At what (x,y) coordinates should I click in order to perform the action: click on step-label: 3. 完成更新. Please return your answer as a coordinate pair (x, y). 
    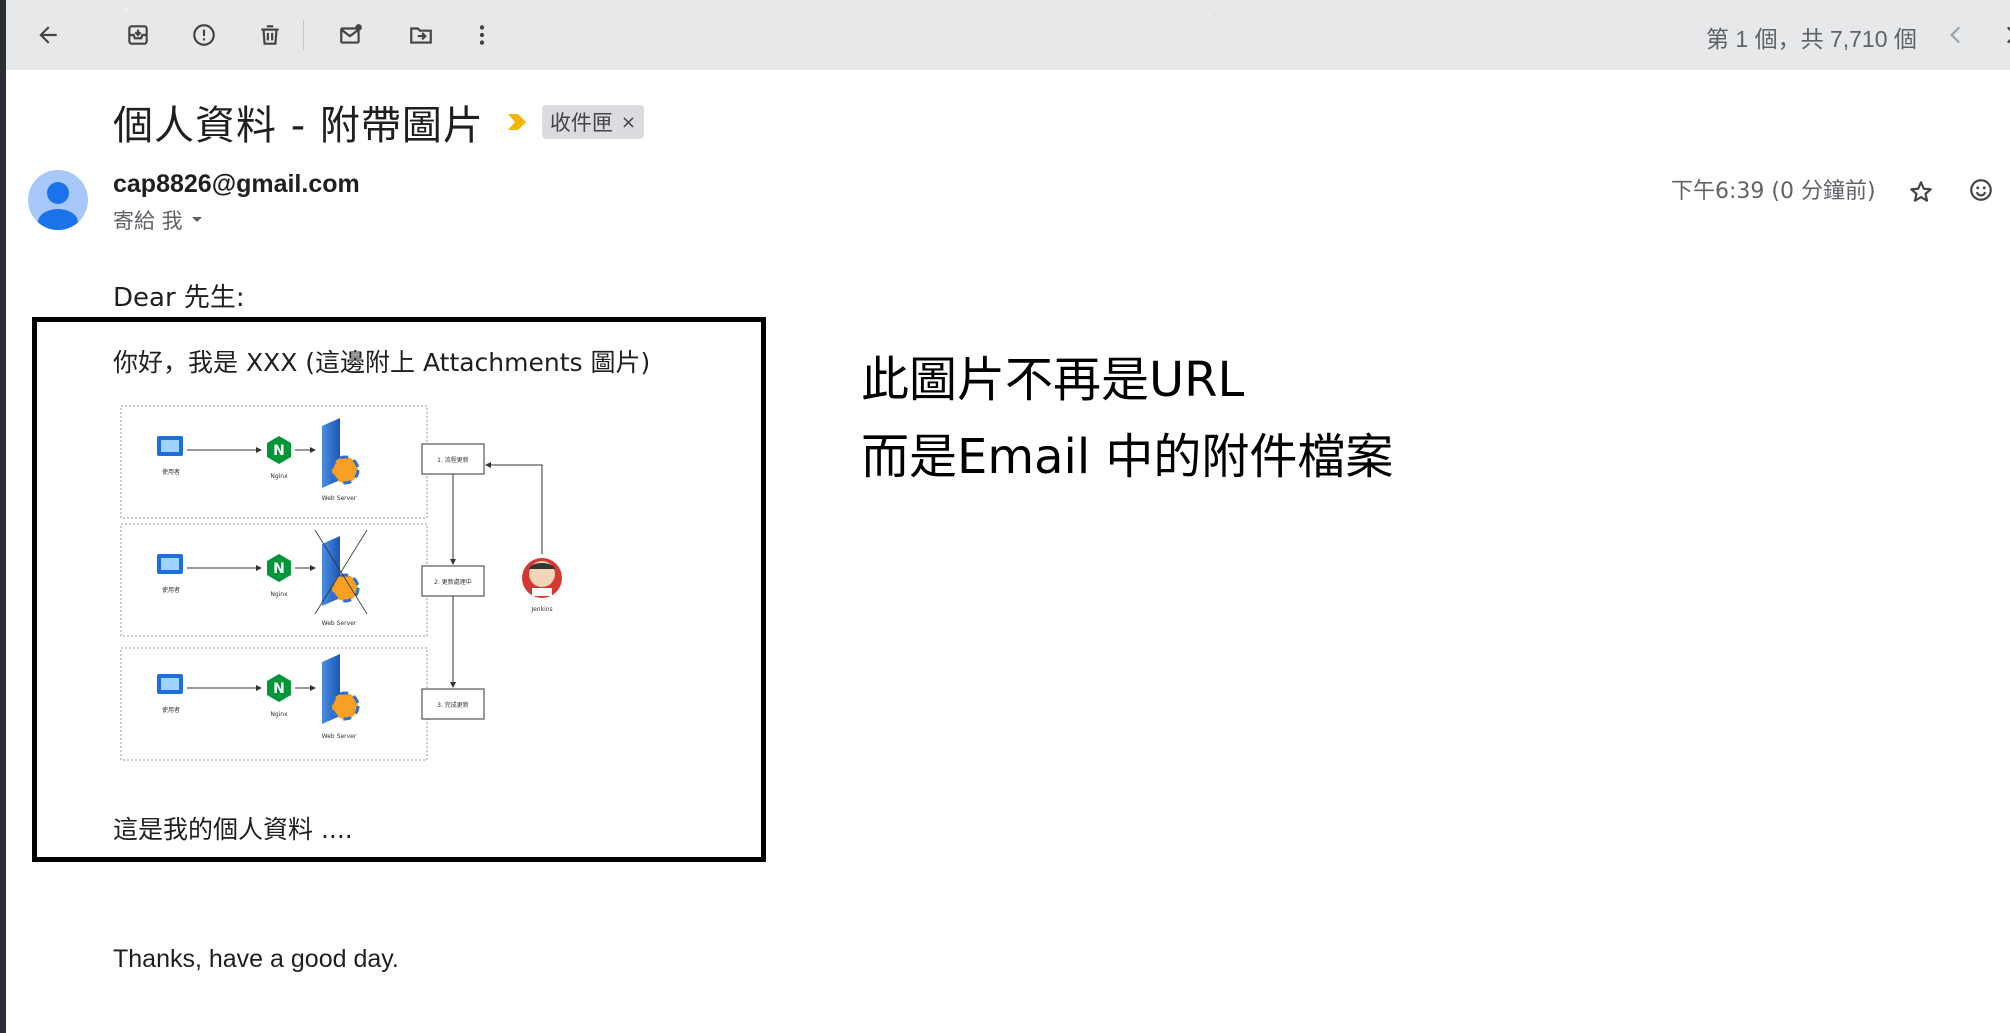
    Looking at the image, I should click on (453, 705).